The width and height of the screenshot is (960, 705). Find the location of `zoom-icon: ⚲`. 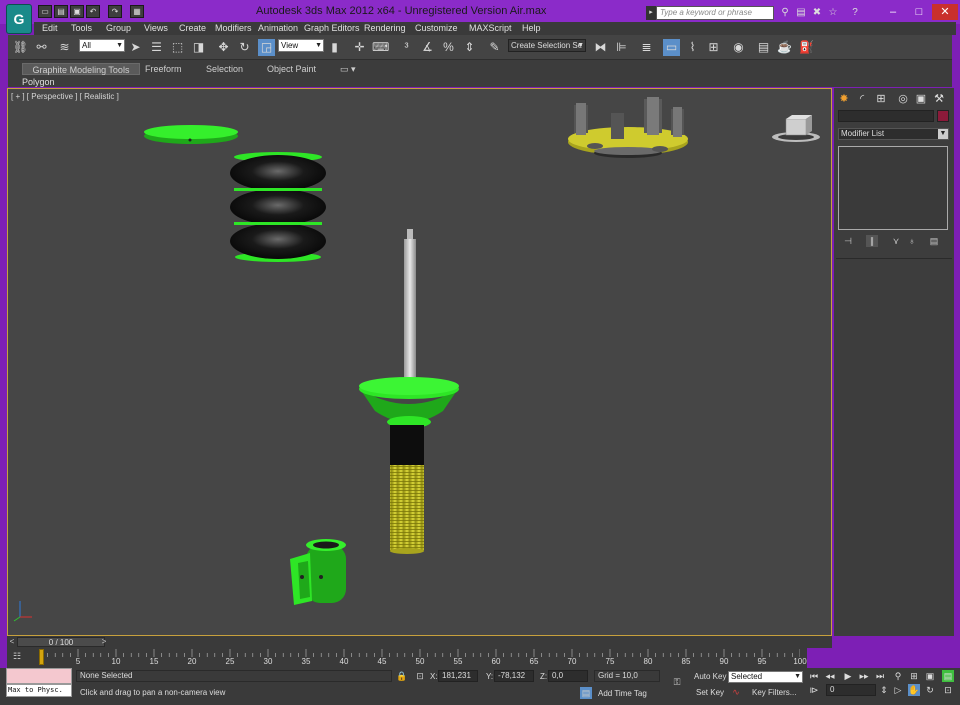

zoom-icon: ⚲ is located at coordinates (898, 676).